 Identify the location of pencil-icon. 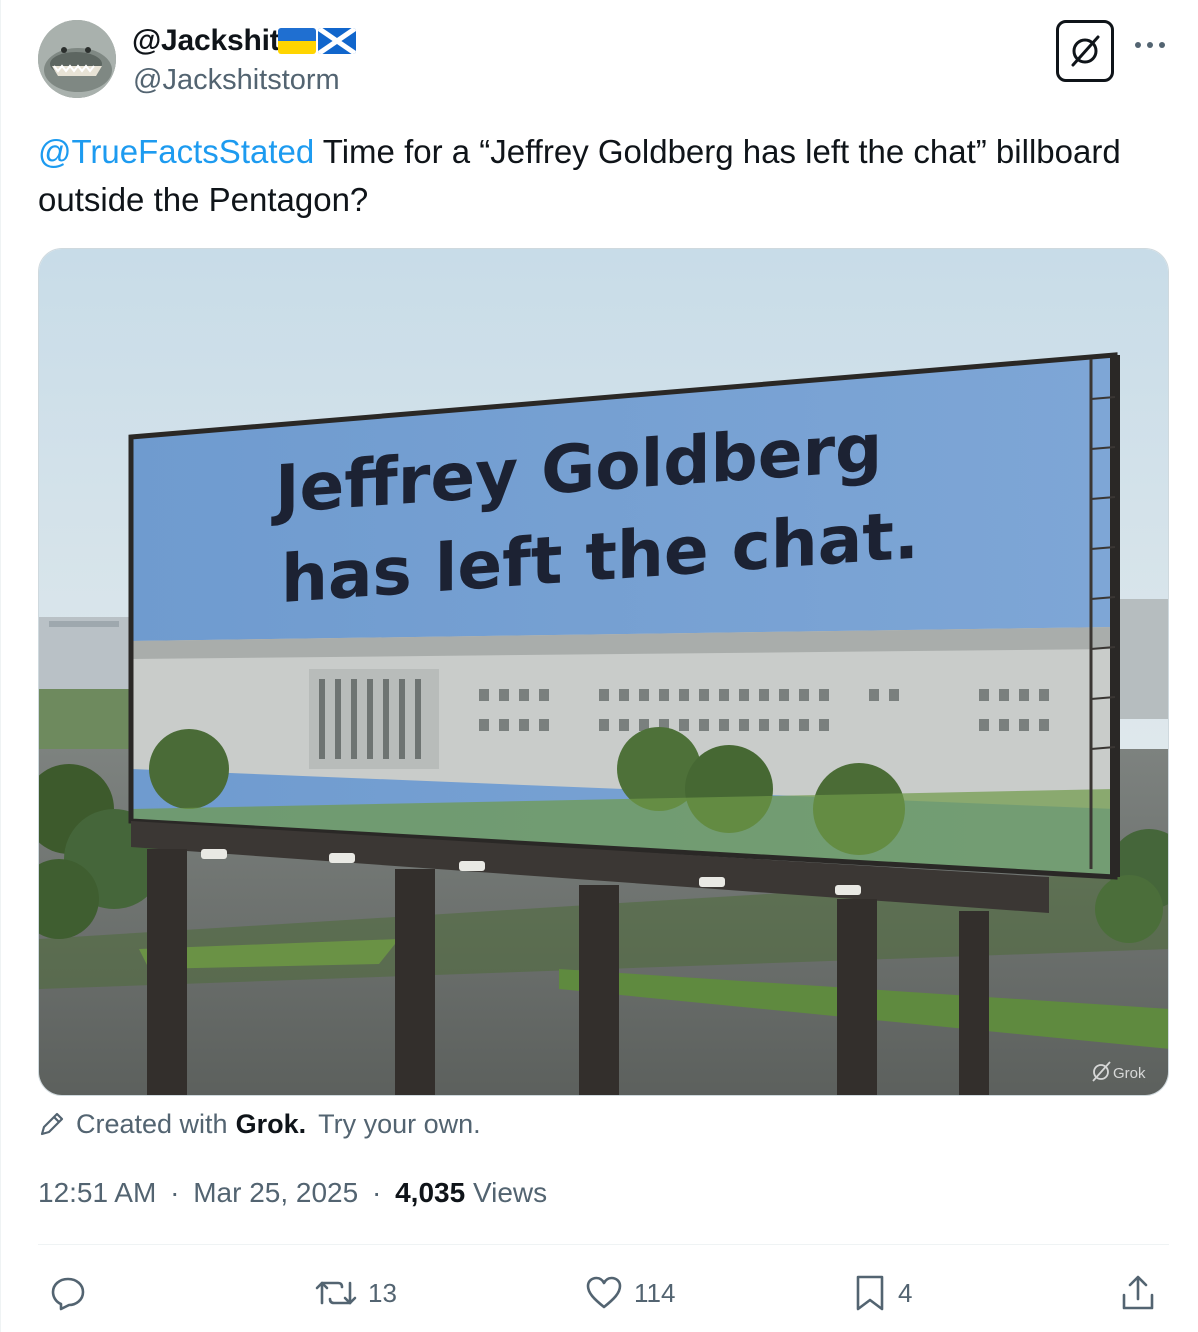
(53, 1124).